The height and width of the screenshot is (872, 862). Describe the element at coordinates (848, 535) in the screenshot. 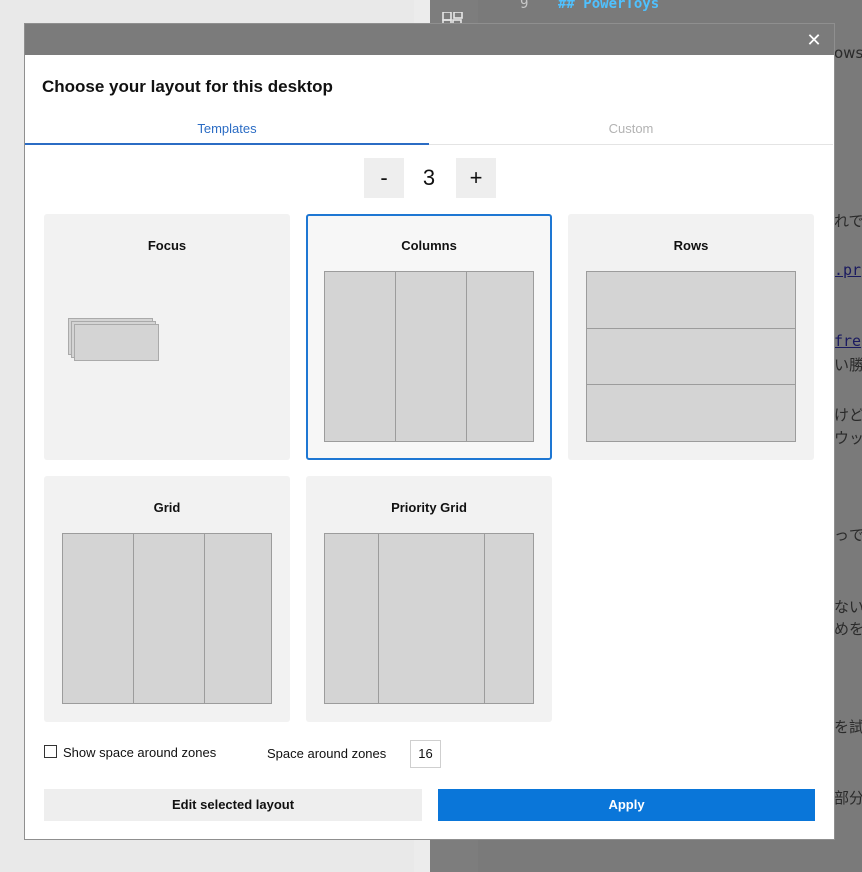

I see `editor-peek-text: っで` at that location.